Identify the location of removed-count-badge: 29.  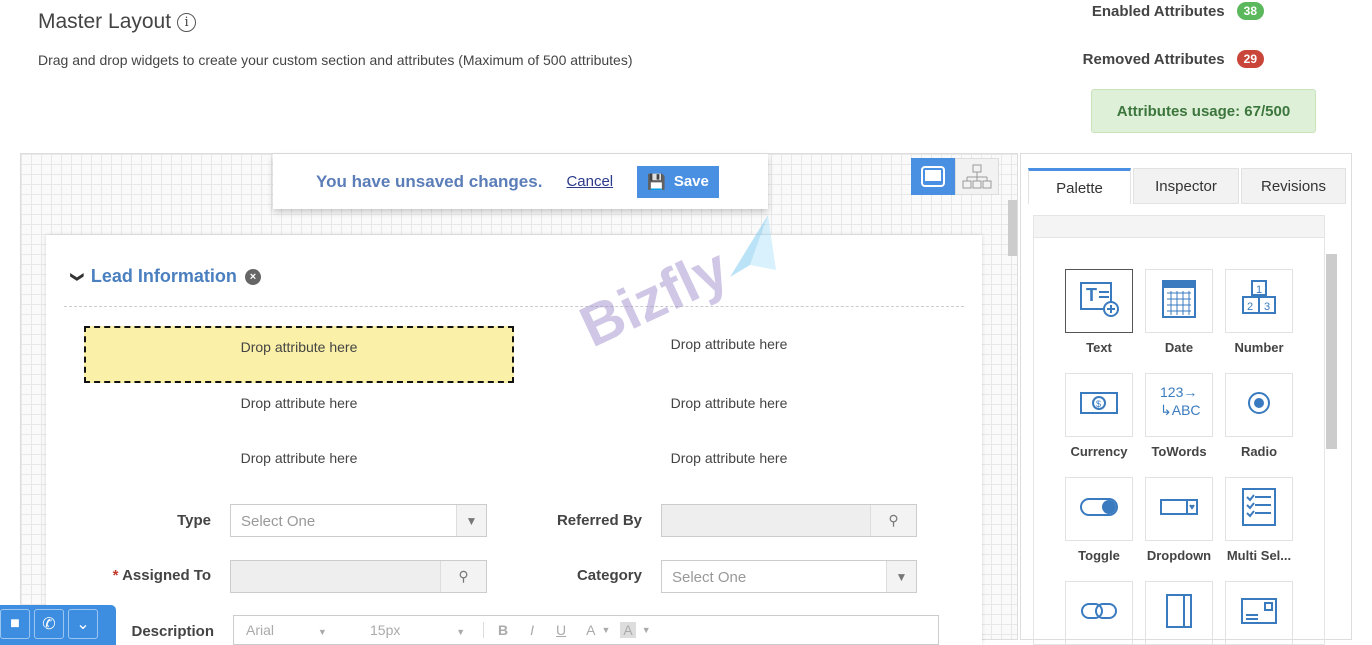
(1250, 59).